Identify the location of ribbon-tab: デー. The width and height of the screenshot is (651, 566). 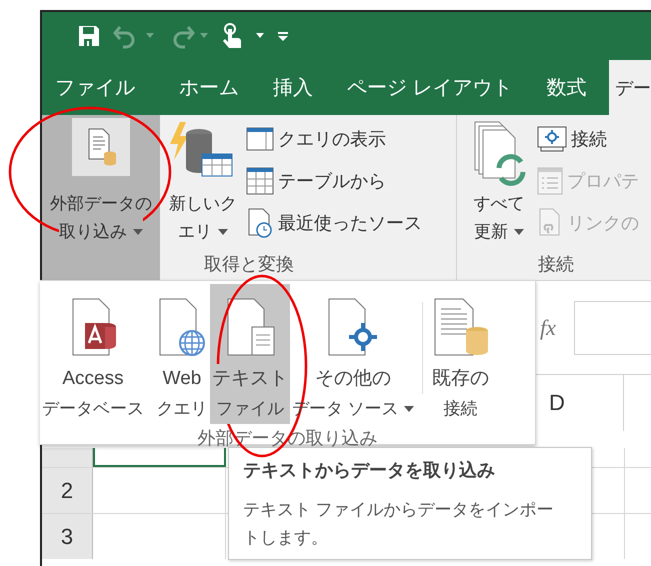
(630, 87).